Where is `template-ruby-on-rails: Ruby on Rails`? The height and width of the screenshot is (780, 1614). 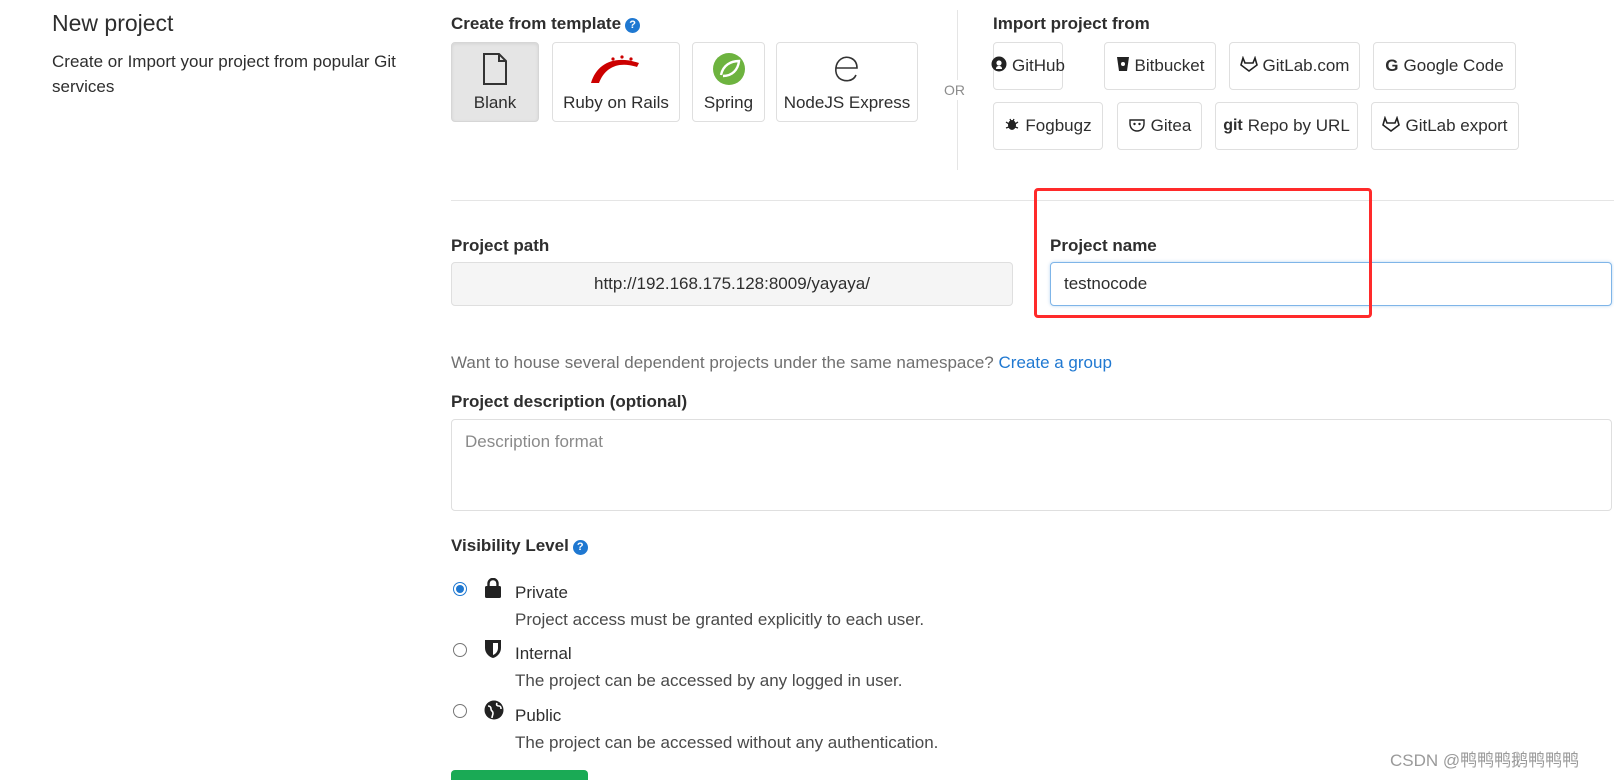
template-ruby-on-rails: Ruby on Rails is located at coordinates (616, 82).